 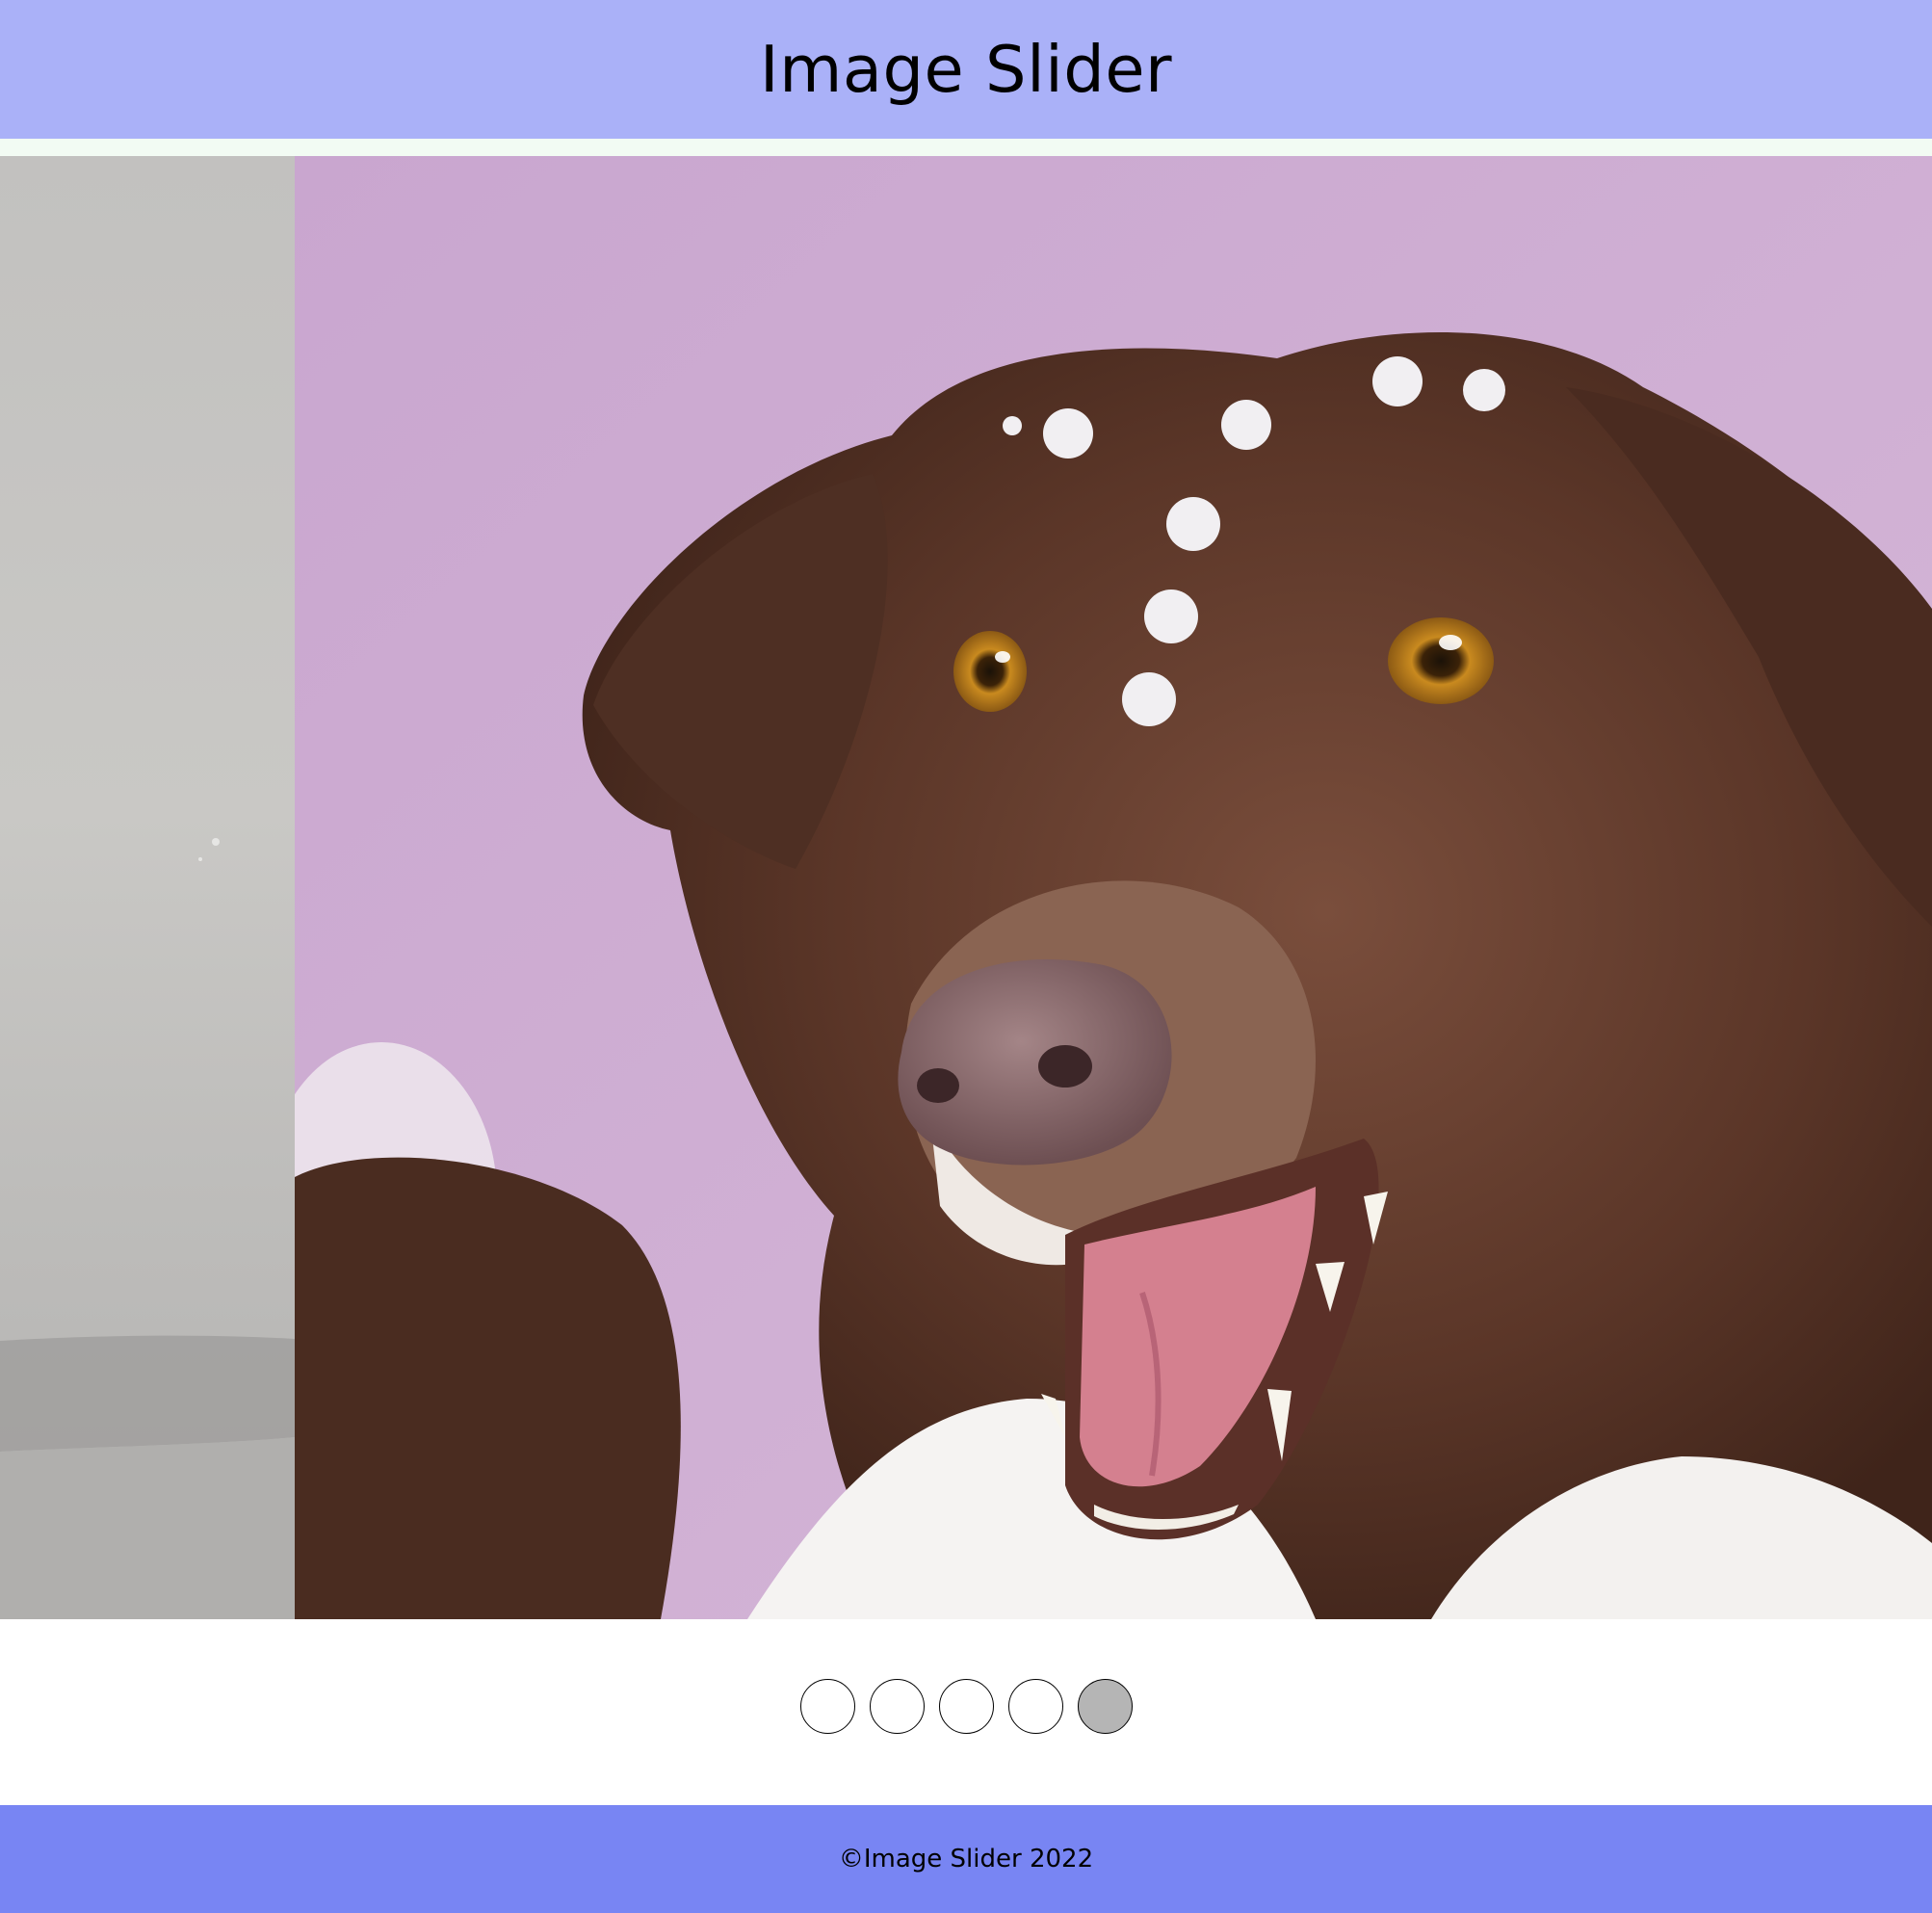 I want to click on page-footer: ©Image Slider 2022, so click(x=966, y=1859).